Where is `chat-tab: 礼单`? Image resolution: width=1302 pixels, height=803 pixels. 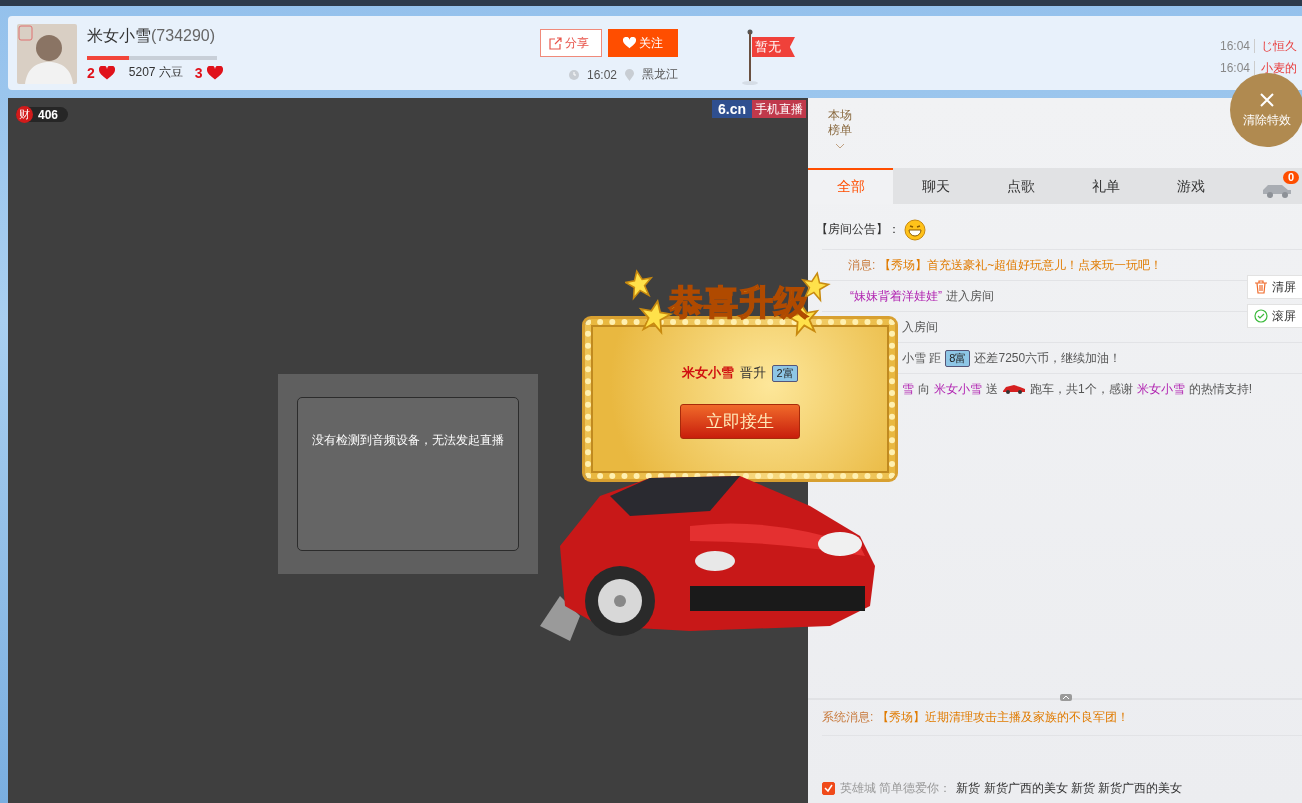
chat-tab: 礼单 is located at coordinates (1105, 186).